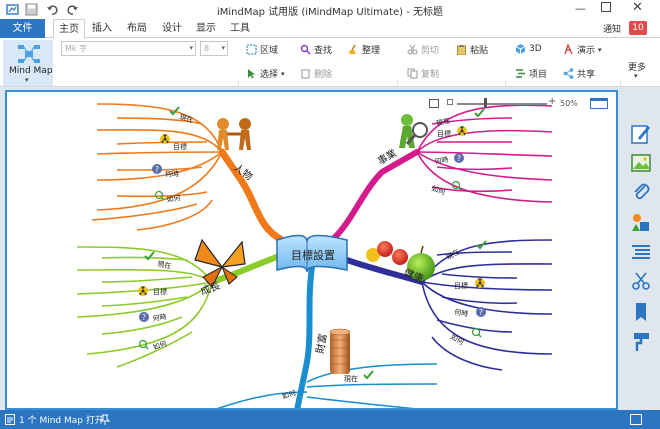 This screenshot has height=429, width=660. I want to click on maximize-button, so click(606, 7).